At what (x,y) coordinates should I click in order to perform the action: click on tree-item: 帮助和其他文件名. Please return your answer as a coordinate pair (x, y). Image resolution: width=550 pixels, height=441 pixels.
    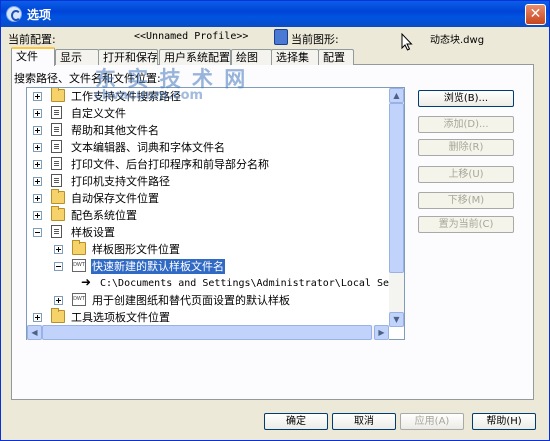
    Looking at the image, I should click on (214, 130).